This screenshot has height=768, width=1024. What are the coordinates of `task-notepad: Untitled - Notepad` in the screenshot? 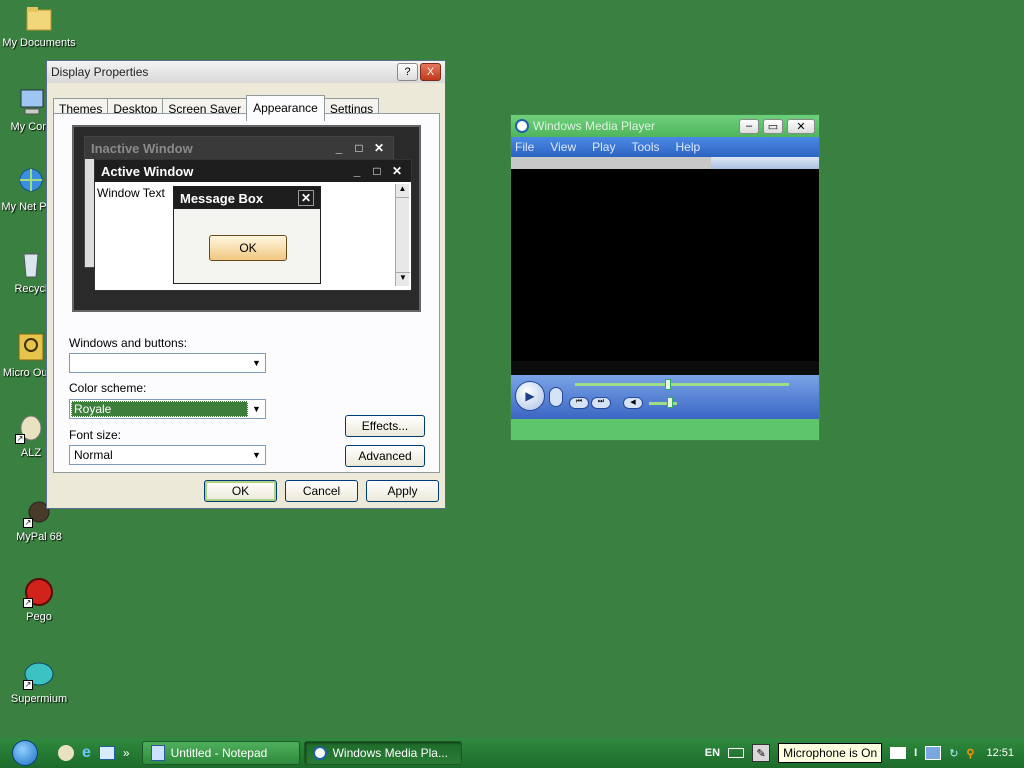 It's located at (220, 753).